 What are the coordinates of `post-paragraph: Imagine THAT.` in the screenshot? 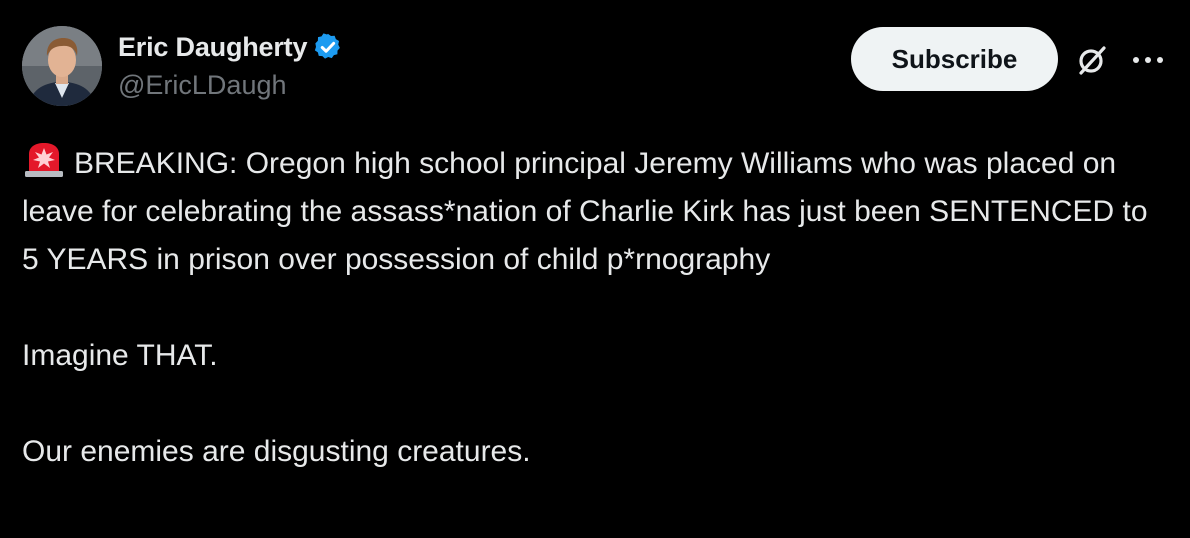 It's located at (120, 355).